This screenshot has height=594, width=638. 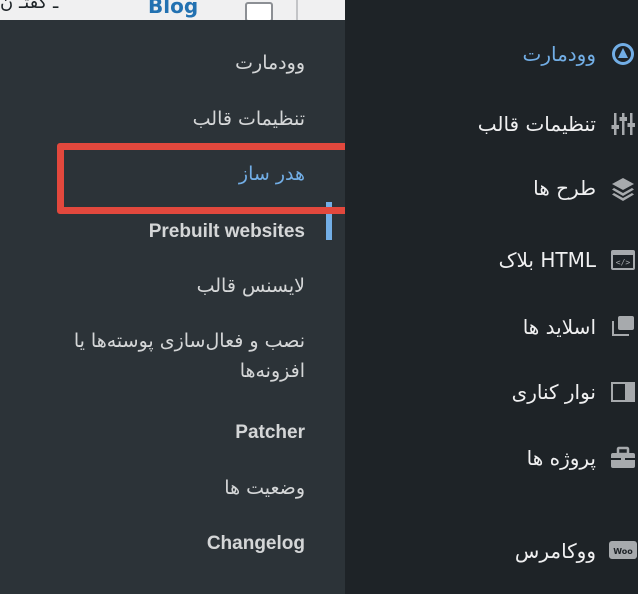 I want to click on sliders-icon, so click(x=623, y=124).